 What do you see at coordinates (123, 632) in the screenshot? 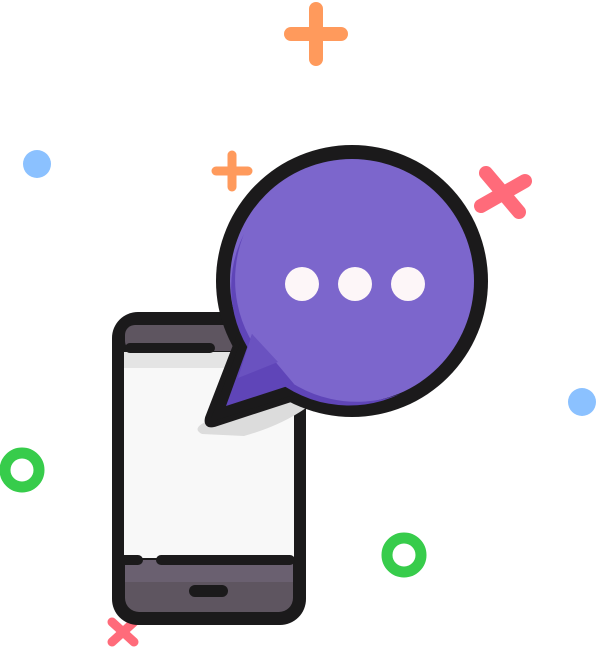
I see `cross-red-small-icon` at bounding box center [123, 632].